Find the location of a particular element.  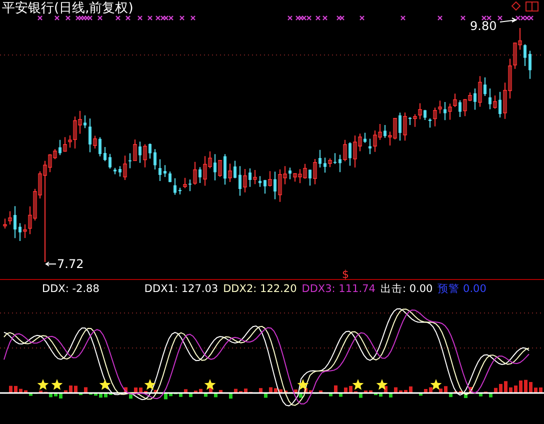

indicator-readout: DDX3: 111.74 is located at coordinates (339, 289).